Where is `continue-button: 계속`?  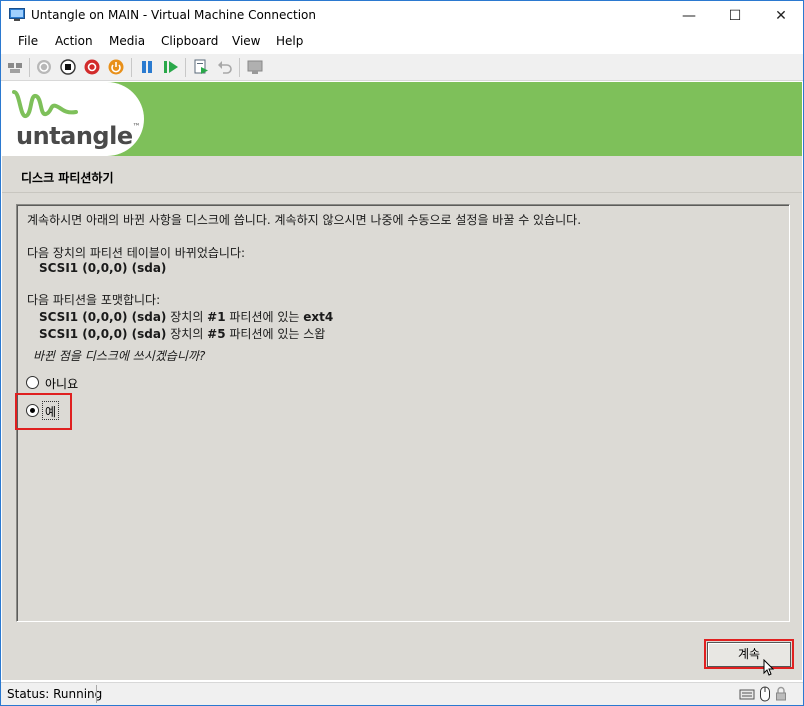
continue-button: 계속 is located at coordinates (749, 654).